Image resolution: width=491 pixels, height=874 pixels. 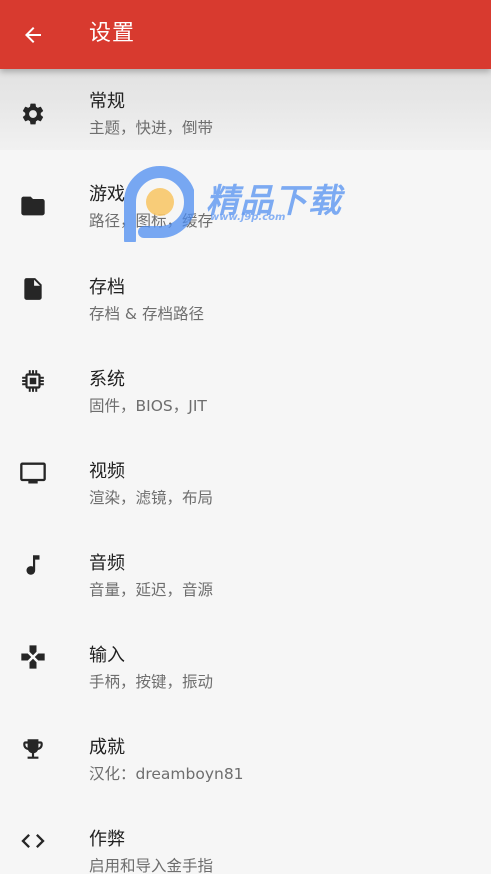 What do you see at coordinates (245, 380) in the screenshot?
I see `settings-item-system: 系统 固件，BIOS，JIT` at bounding box center [245, 380].